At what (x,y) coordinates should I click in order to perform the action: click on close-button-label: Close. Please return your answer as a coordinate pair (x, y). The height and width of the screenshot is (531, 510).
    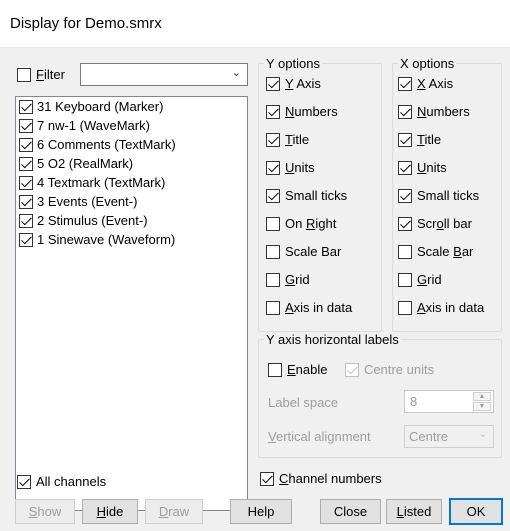
    Looking at the image, I should click on (350, 511).